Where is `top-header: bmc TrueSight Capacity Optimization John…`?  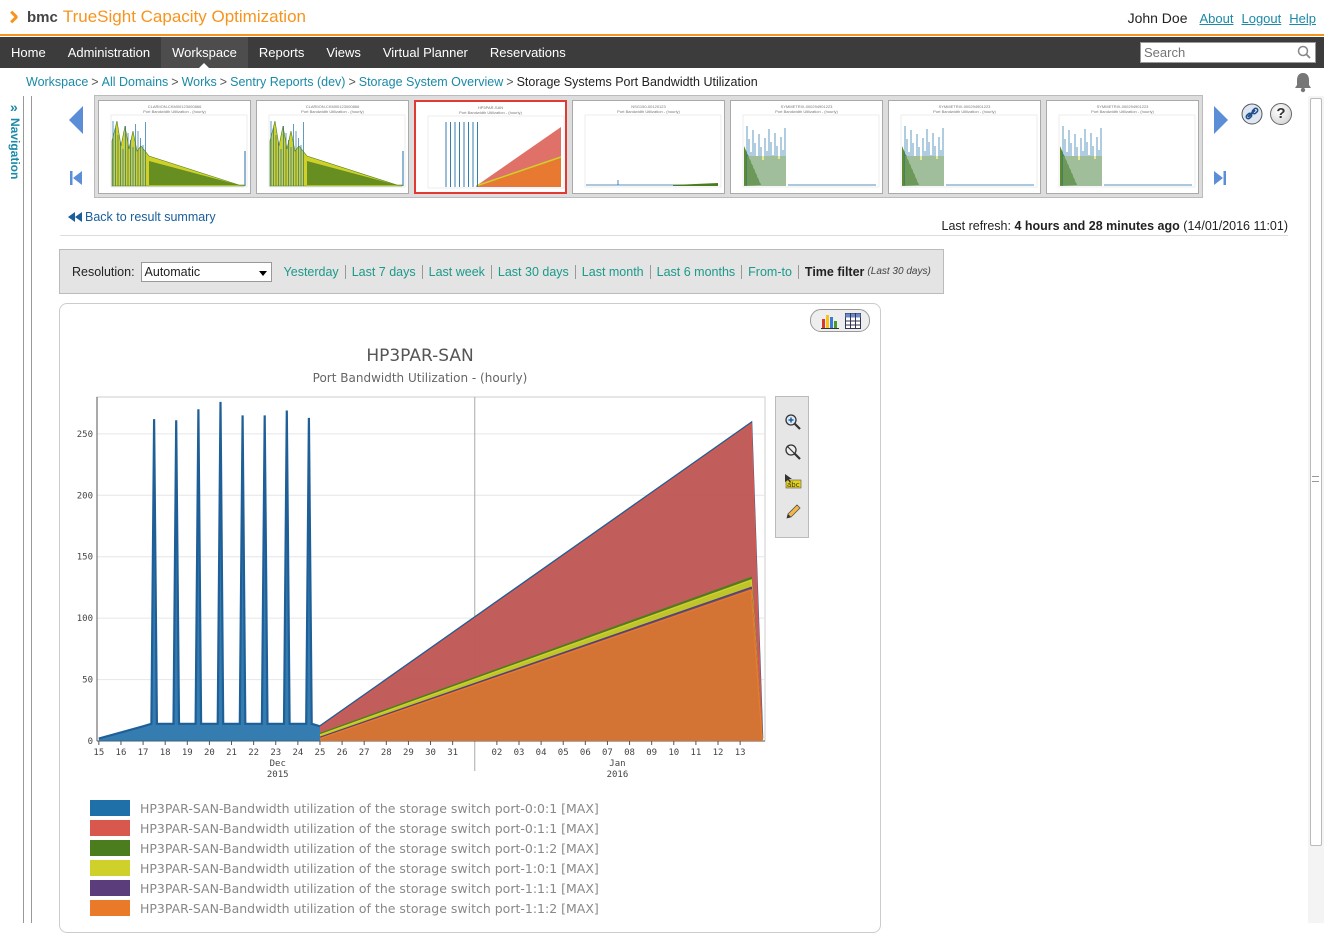
top-header: bmc TrueSight Capacity Optimization John… is located at coordinates (662, 18).